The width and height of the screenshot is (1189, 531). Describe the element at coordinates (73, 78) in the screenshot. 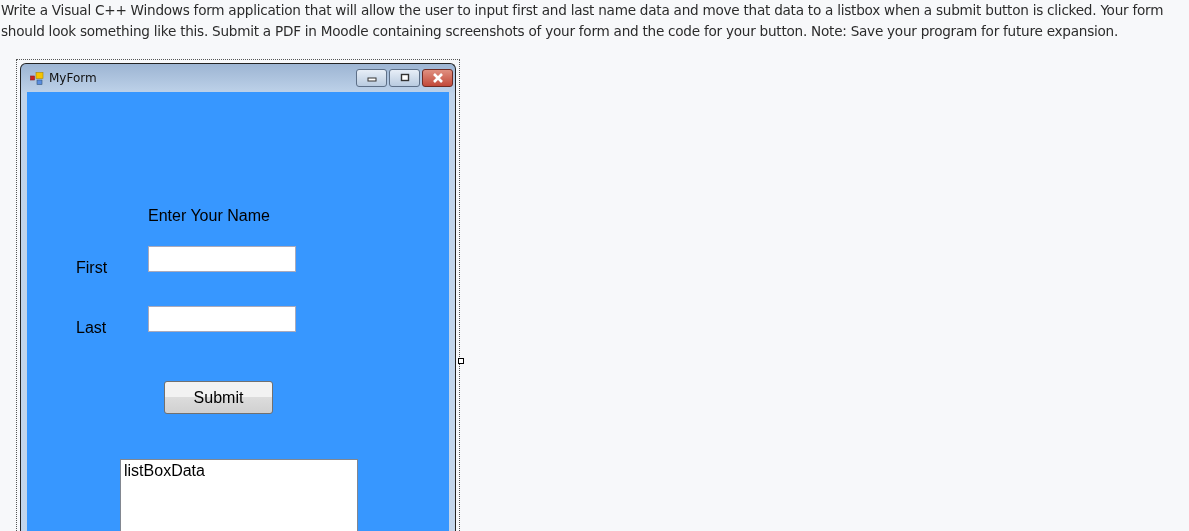

I see `window-title: MyForm` at that location.